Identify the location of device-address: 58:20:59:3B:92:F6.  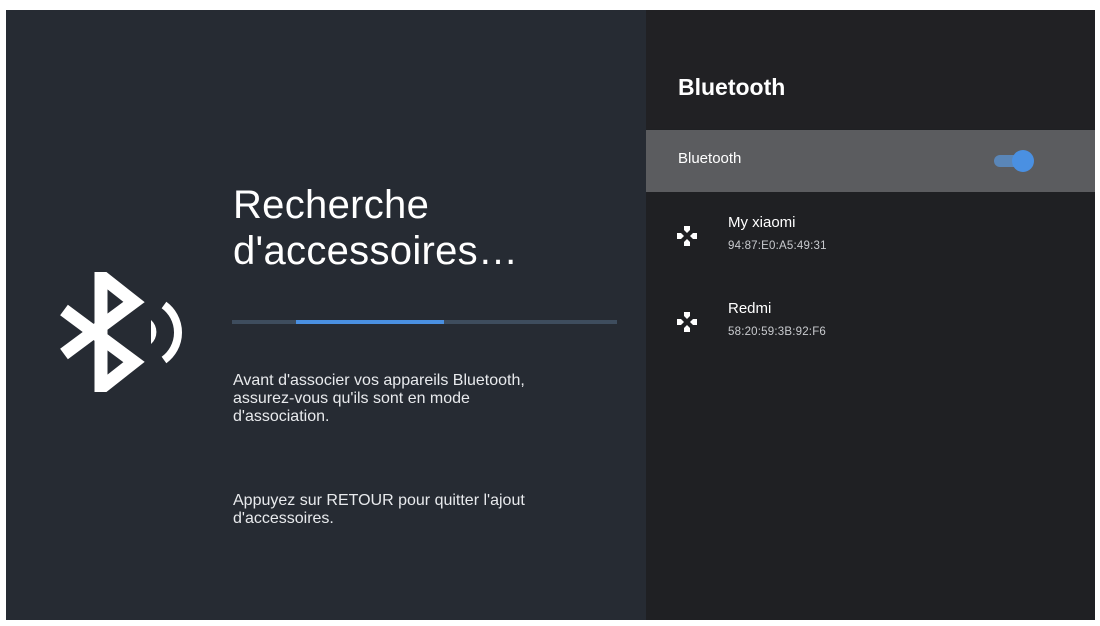
(777, 332).